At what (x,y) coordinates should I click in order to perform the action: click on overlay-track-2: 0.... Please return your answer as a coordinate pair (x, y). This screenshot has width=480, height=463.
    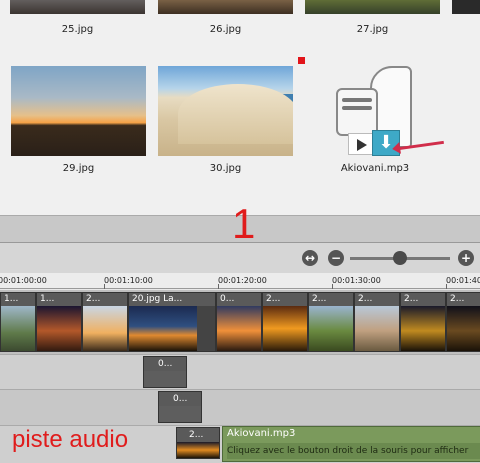
    Looking at the image, I should click on (240, 407).